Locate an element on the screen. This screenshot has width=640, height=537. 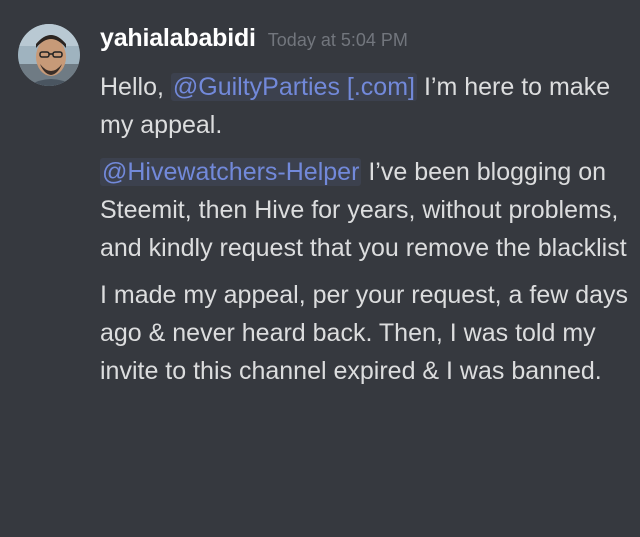
message-header: yahialababidi Today at 5:04 PM is located at coordinates (365, 46).